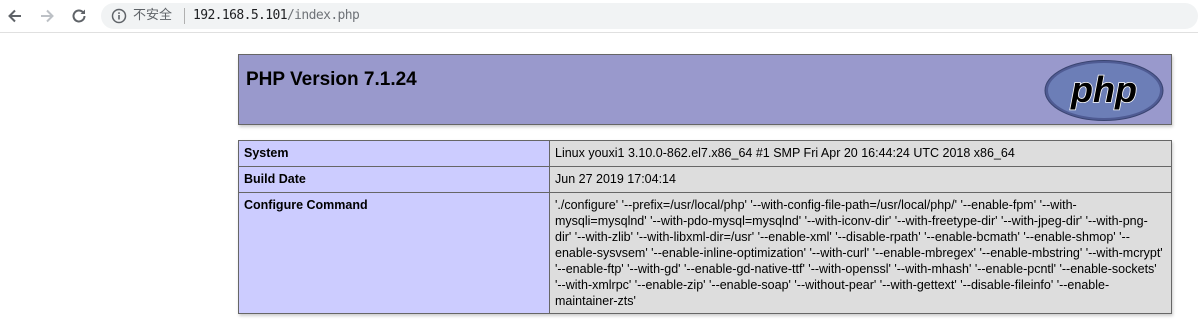  What do you see at coordinates (152, 16) in the screenshot?
I see `security-label: 不安全` at bounding box center [152, 16].